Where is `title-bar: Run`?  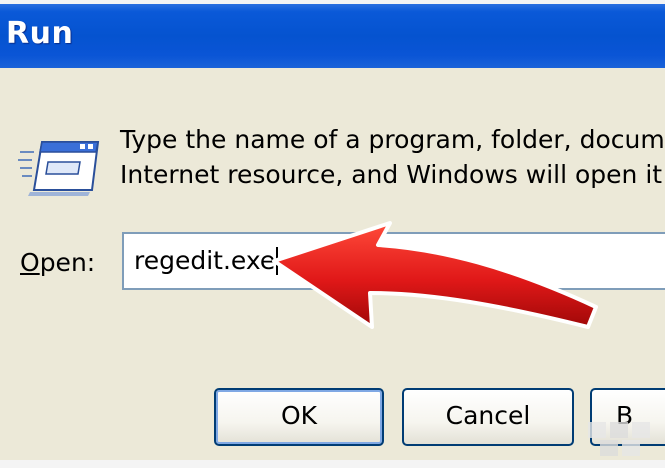 title-bar: Run is located at coordinates (332, 36).